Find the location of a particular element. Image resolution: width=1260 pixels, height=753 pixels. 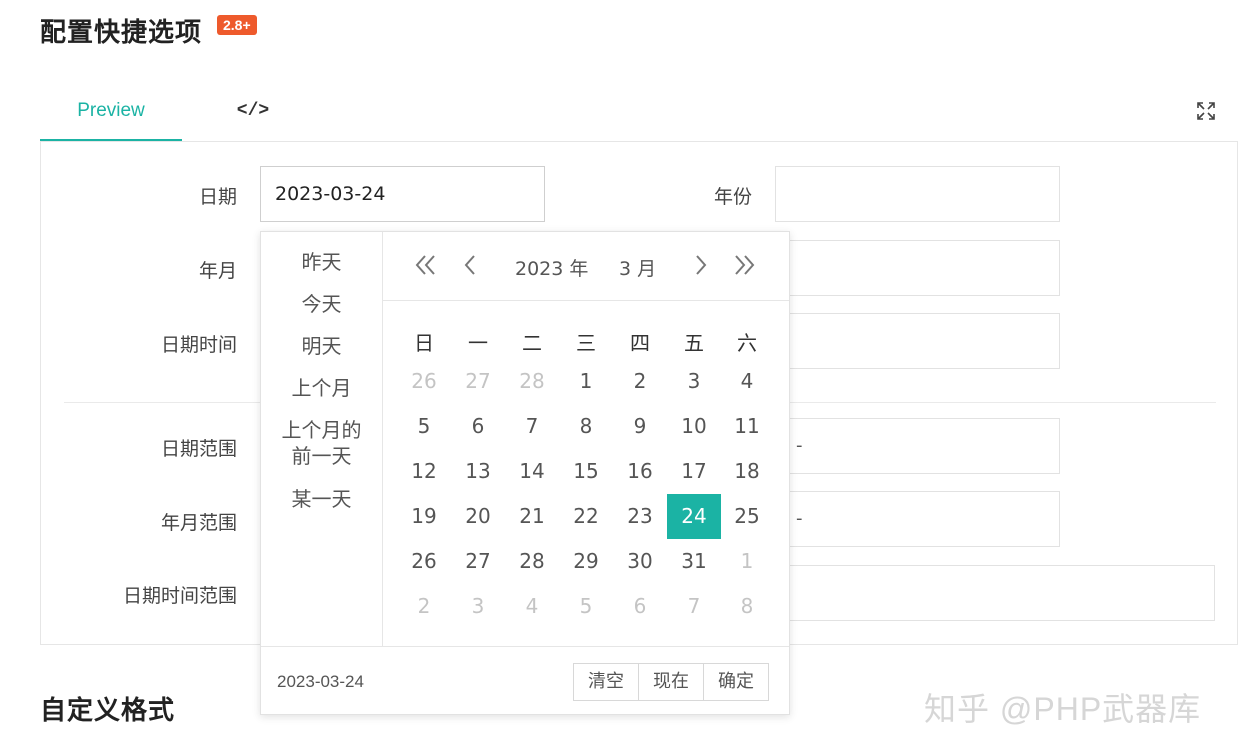

section-title-2: 自定义格式 is located at coordinates (108, 711).